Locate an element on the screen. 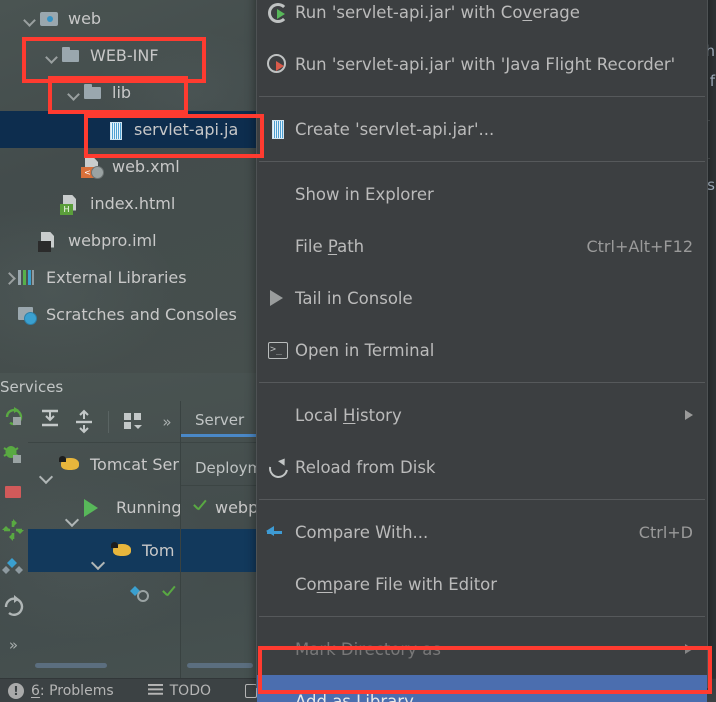 The height and width of the screenshot is (702, 716). menu-item-label: Tail in Console is located at coordinates (494, 298).